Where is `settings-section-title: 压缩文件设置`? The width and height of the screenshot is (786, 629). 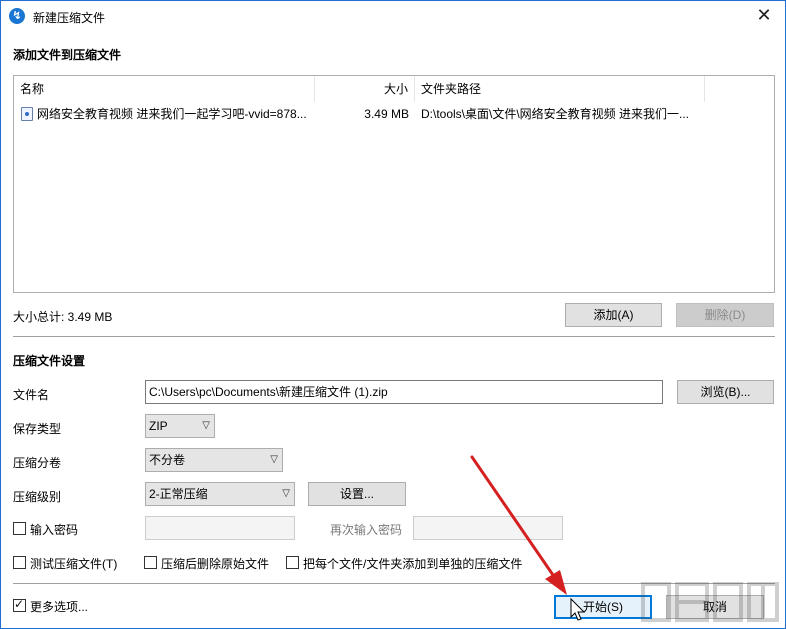
settings-section-title: 压缩文件设置 is located at coordinates (49, 361).